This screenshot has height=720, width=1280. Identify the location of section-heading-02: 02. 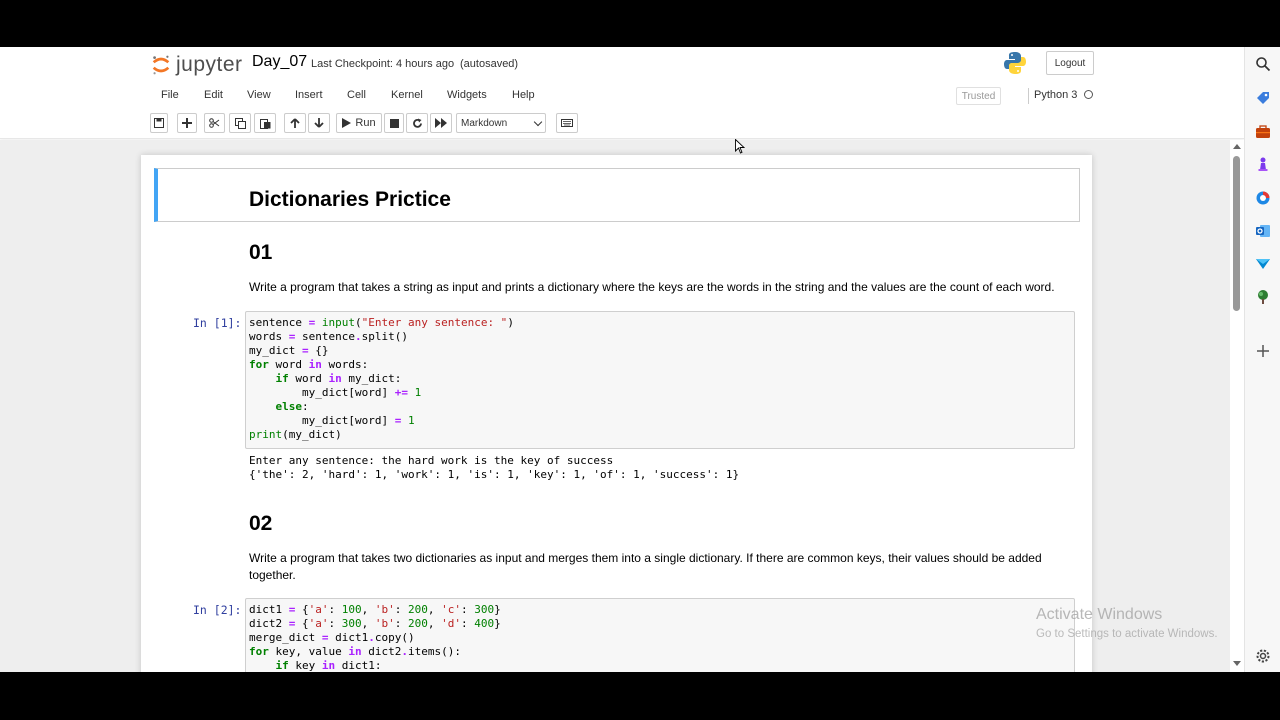
(261, 523).